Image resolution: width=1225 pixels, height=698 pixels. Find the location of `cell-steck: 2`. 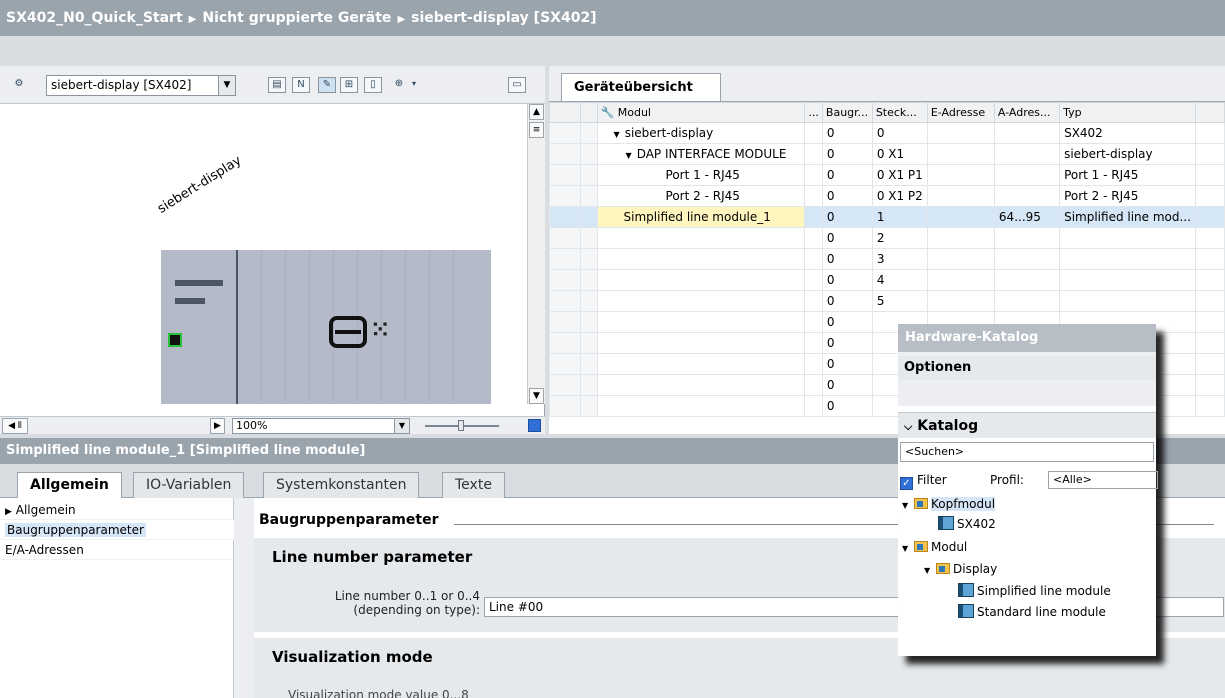

cell-steck: 2 is located at coordinates (899, 238).